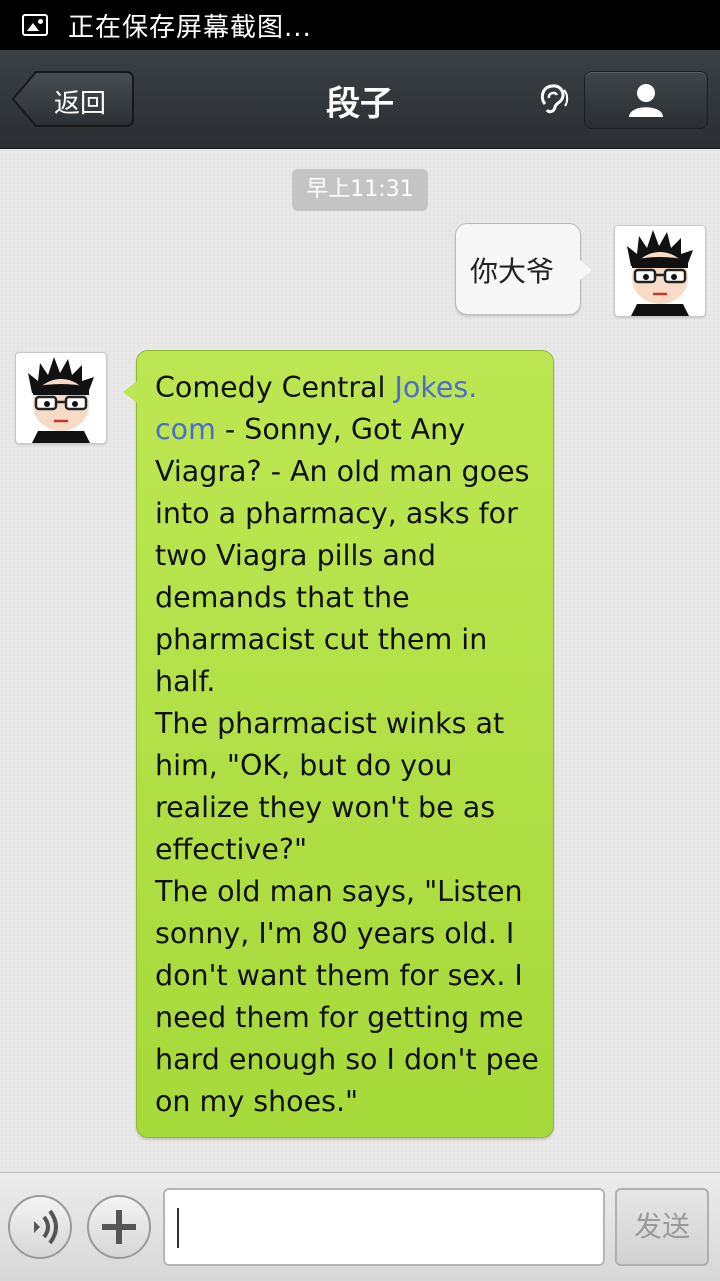 Image resolution: width=720 pixels, height=1281 pixels. I want to click on voice-icon, so click(46, 1227).